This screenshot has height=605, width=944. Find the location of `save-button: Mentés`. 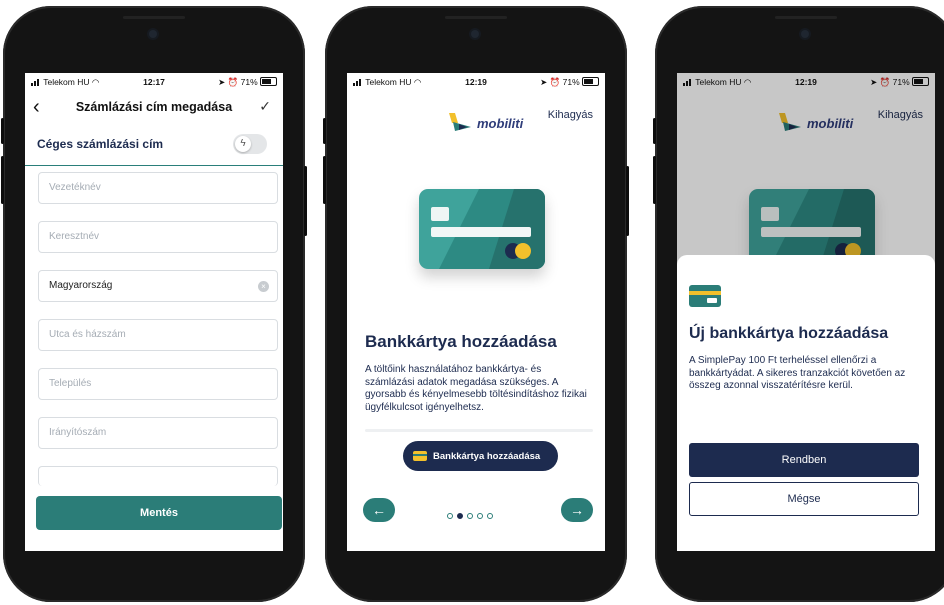

save-button: Mentés is located at coordinates (159, 513).